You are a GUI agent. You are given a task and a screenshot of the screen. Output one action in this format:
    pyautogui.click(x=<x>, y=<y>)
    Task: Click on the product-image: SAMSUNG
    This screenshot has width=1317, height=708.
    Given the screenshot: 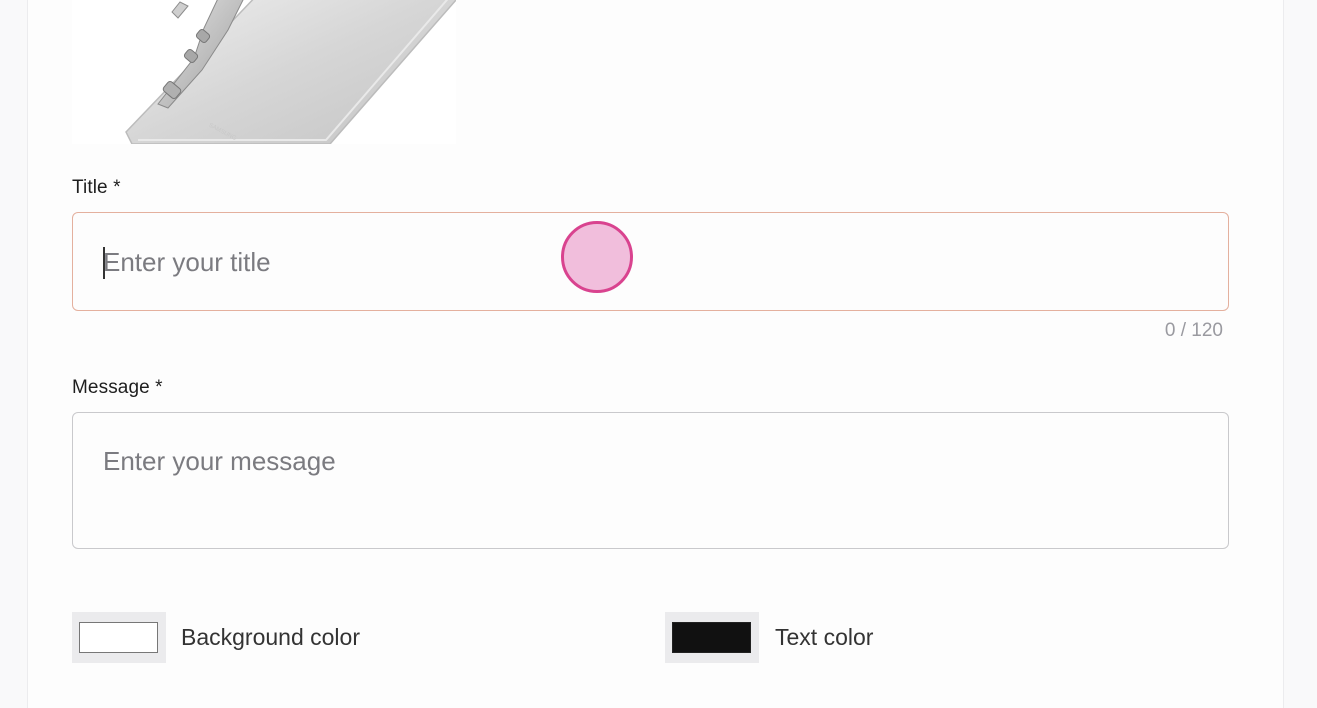 What is the action you would take?
    pyautogui.click(x=264, y=72)
    